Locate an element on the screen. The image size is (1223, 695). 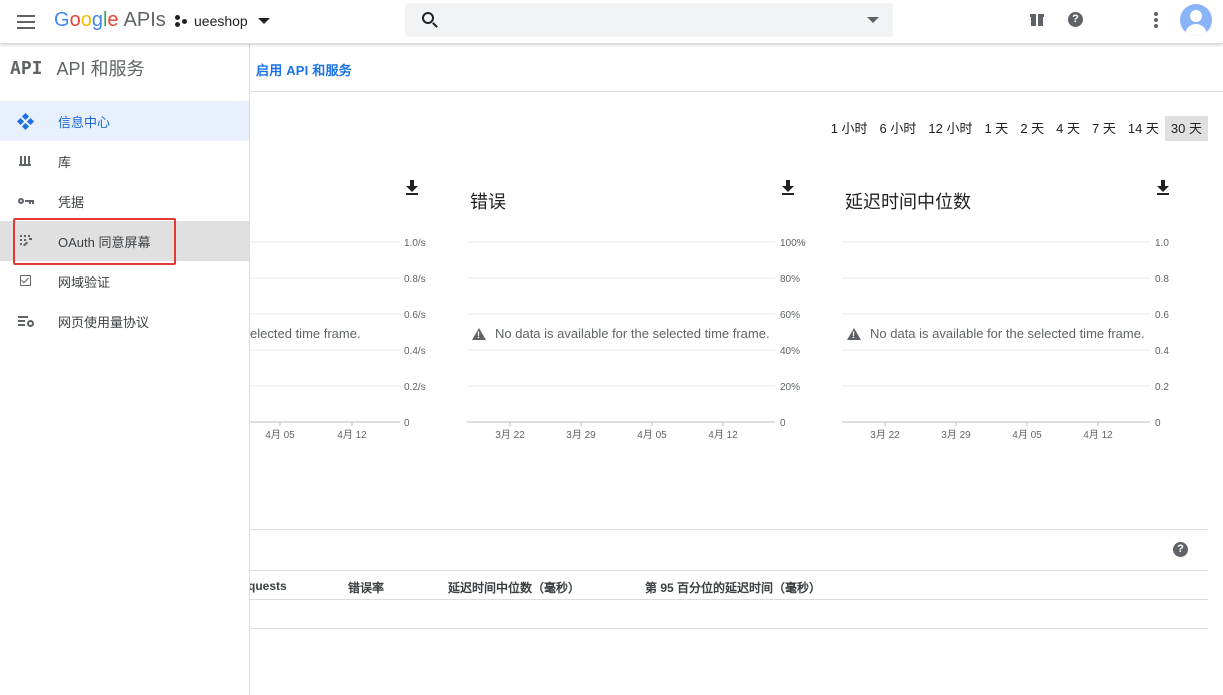
chart-title: 错误 is located at coordinates (488, 202).